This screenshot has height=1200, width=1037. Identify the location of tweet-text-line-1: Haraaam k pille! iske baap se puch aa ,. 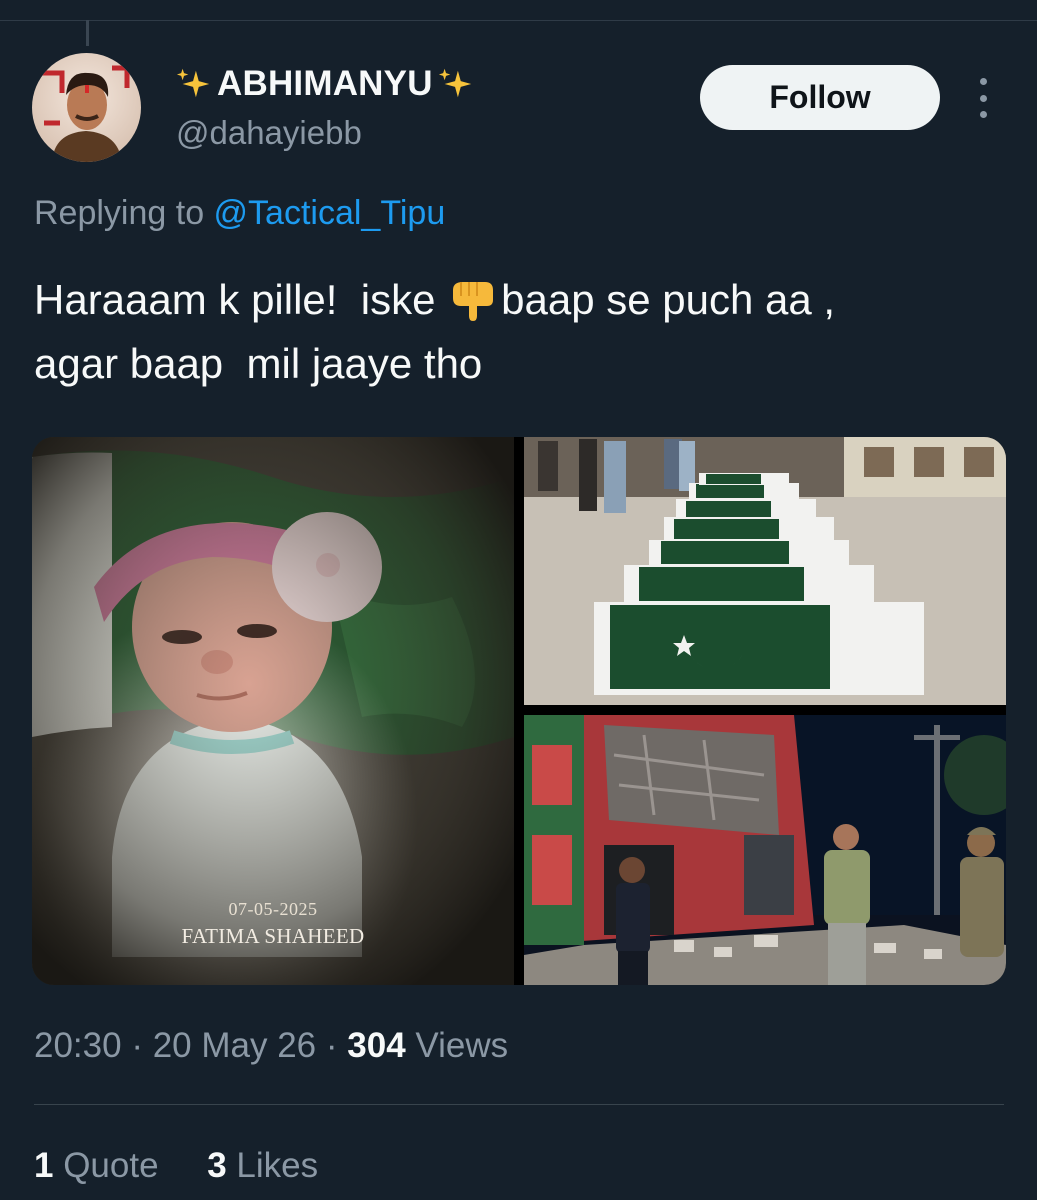
(524, 300).